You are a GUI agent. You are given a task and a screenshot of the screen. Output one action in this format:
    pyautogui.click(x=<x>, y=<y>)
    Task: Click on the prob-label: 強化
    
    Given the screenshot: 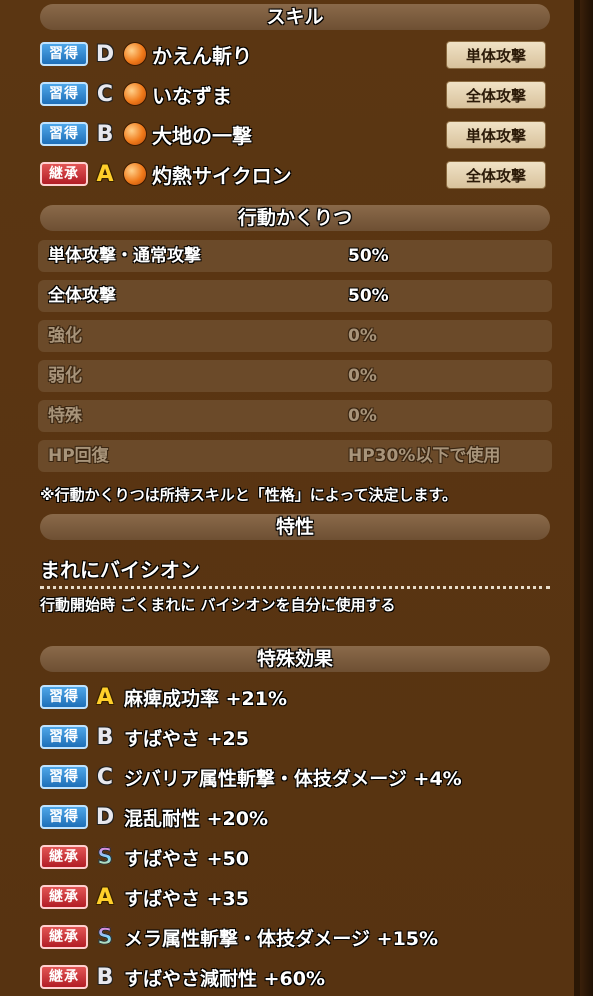 What is the action you would take?
    pyautogui.click(x=65, y=336)
    